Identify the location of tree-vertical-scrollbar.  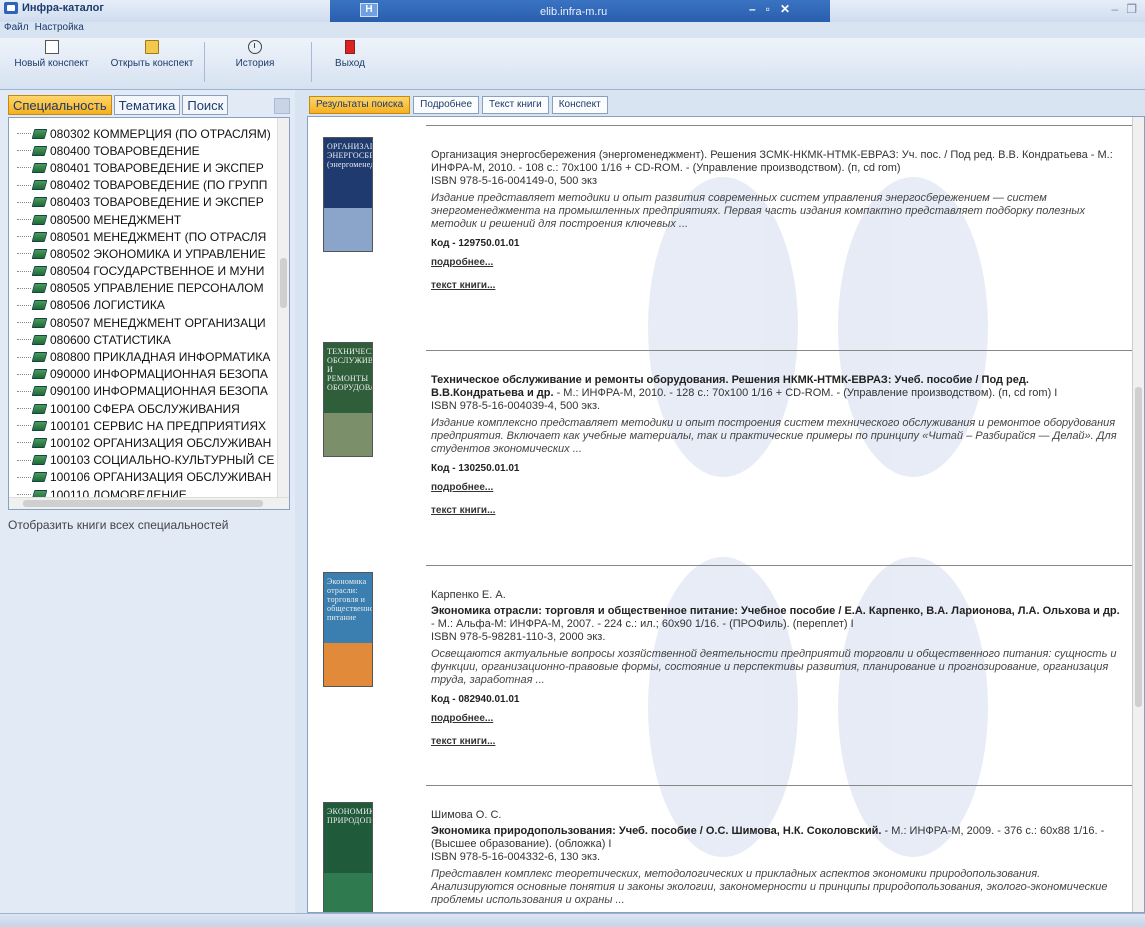
(283, 308).